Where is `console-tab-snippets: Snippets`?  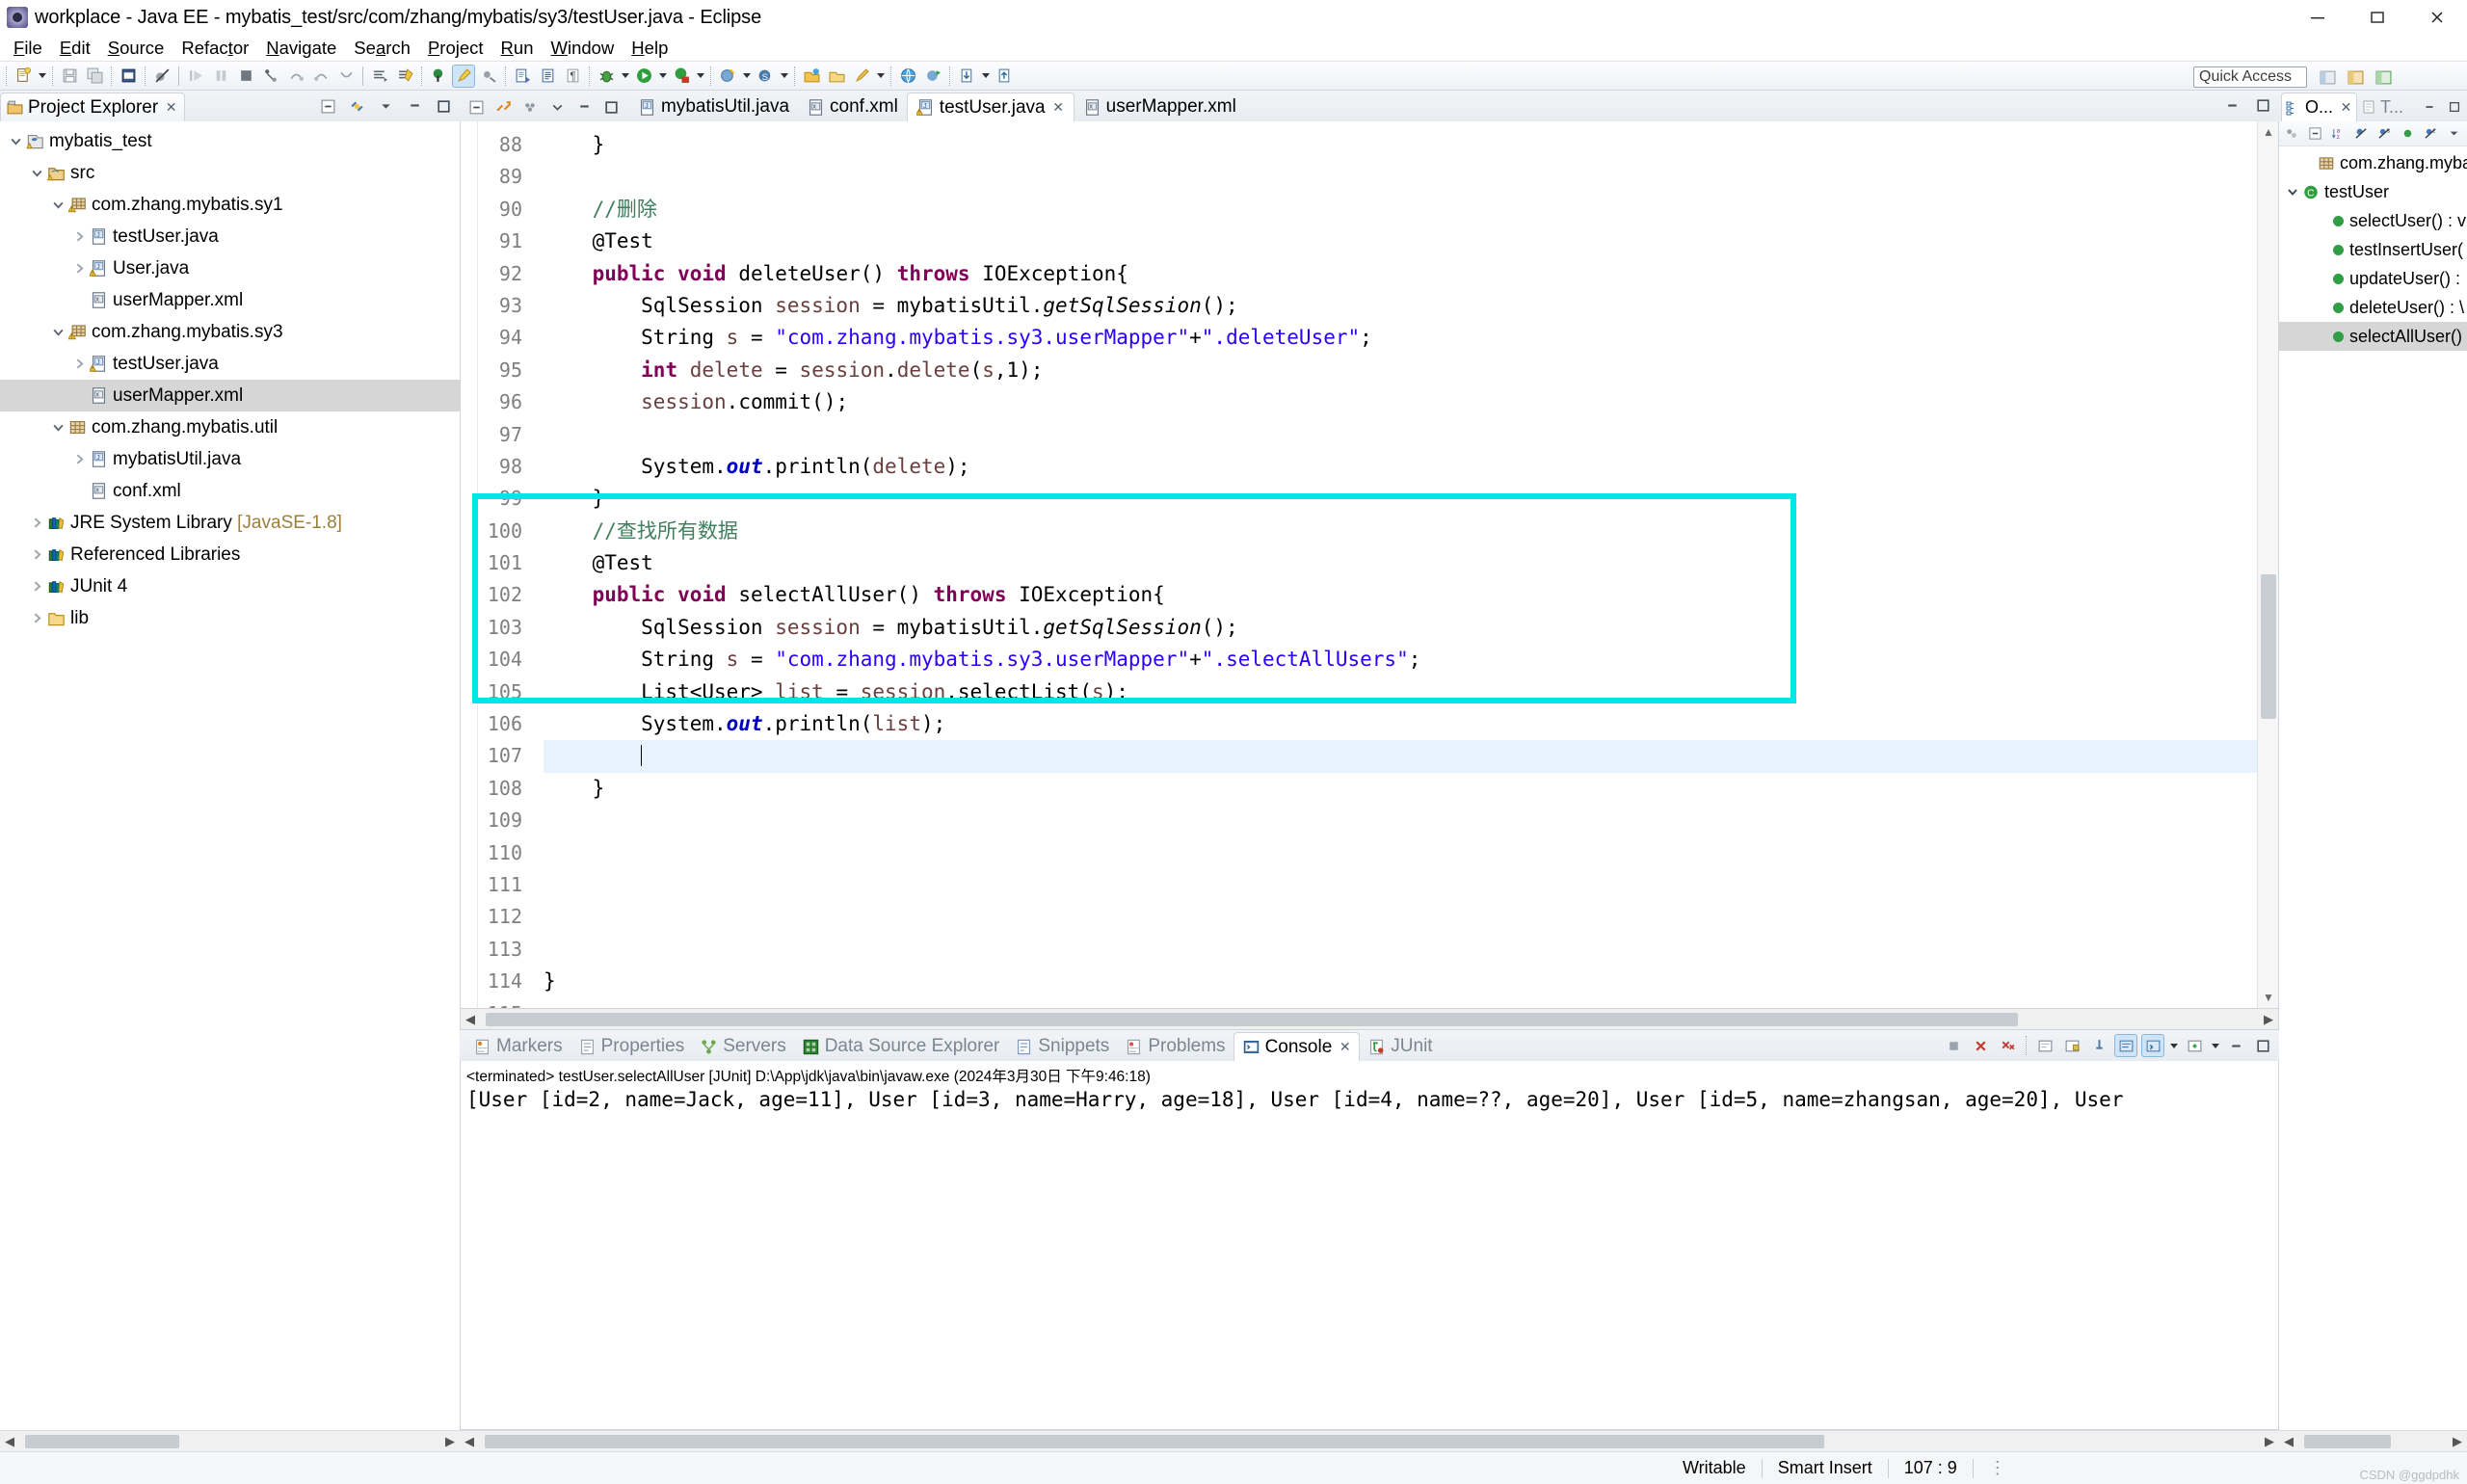
console-tab-snippets: Snippets is located at coordinates (1062, 1046).